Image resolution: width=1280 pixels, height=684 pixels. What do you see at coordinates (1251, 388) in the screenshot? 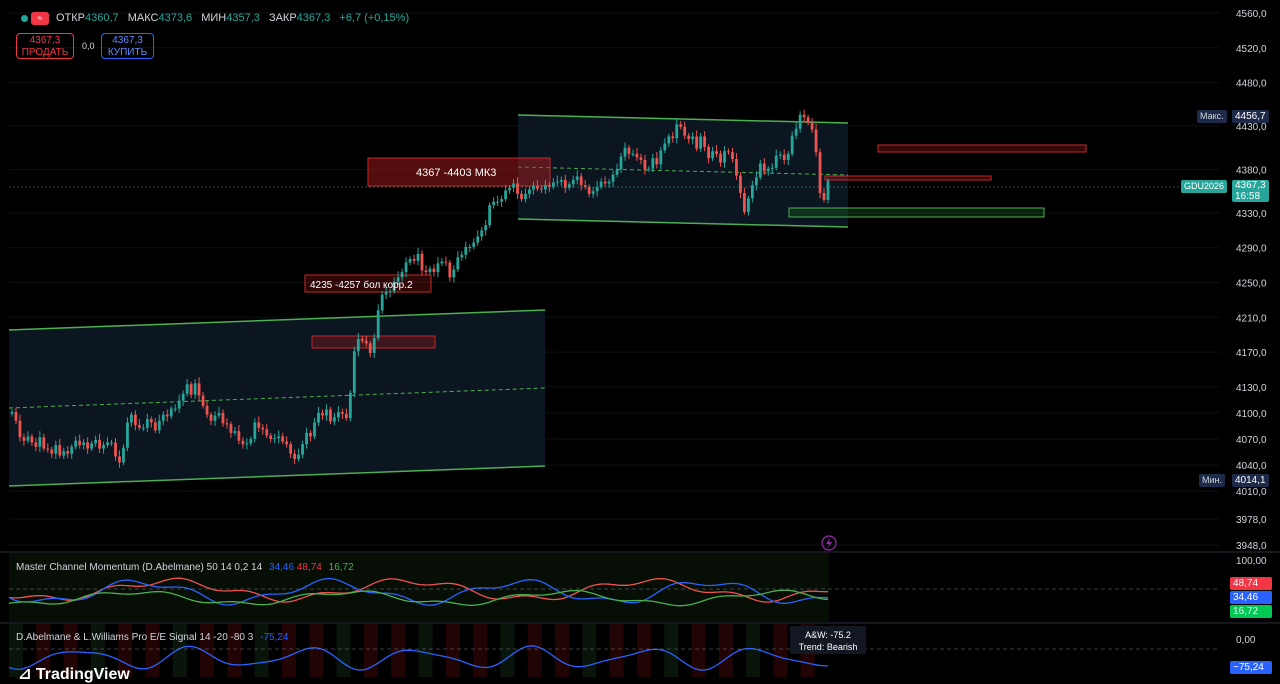
I see `price-tick-label: 4130,0` at bounding box center [1251, 388].